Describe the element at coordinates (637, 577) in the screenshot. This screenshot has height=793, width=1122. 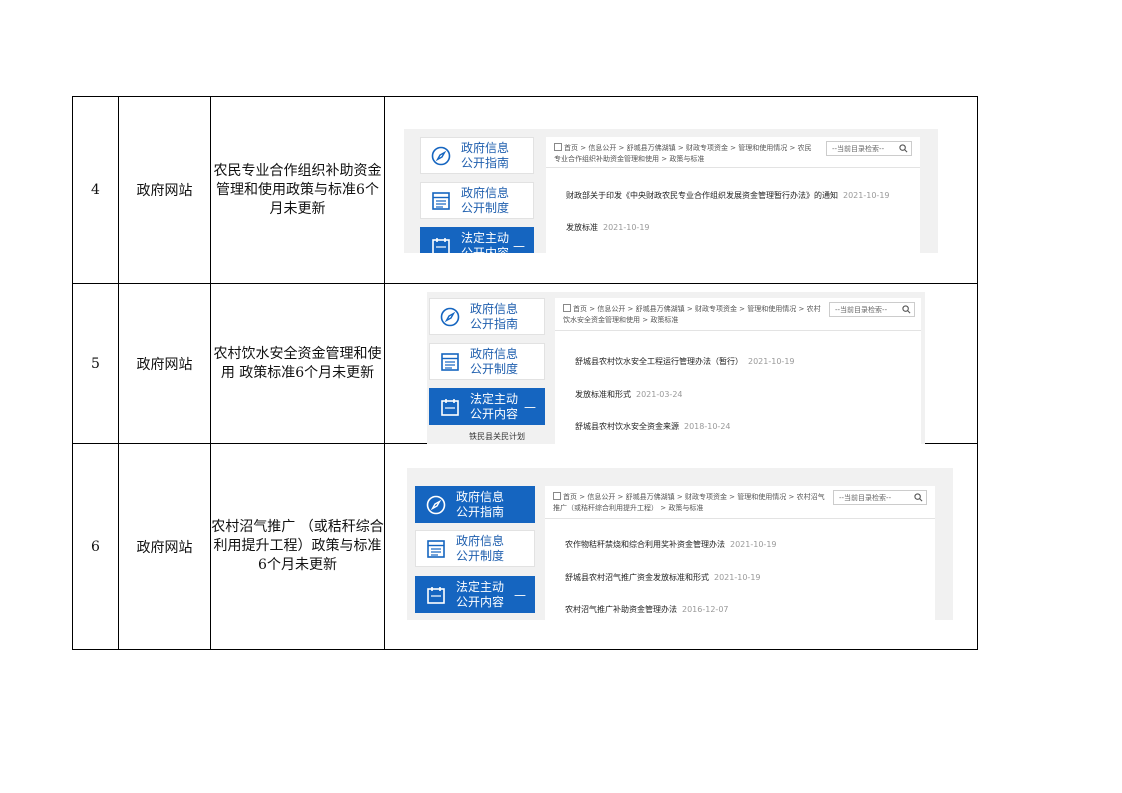
I see `item-title: 舒城县农村沼气推广资金发放标准和形式` at that location.